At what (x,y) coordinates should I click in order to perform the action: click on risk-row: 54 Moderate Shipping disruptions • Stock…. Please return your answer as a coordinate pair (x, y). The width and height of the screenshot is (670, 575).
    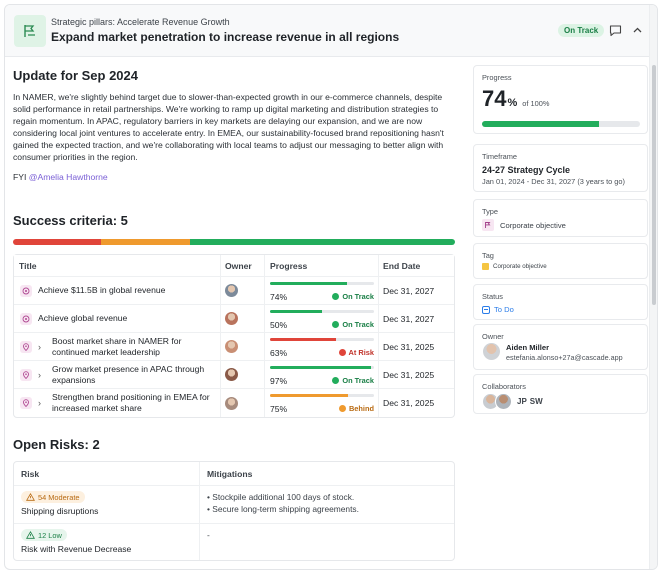
    Looking at the image, I should click on (234, 505).